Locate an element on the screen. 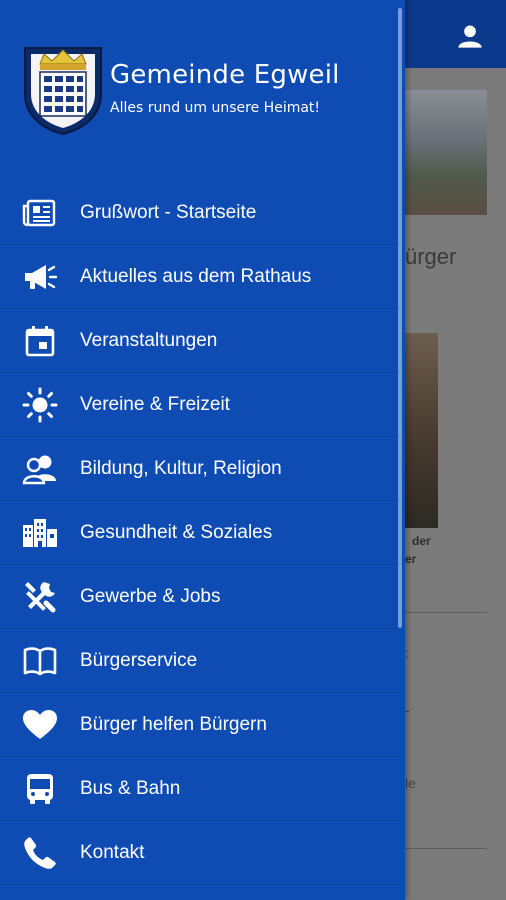  buildings-icon is located at coordinates (40, 532).